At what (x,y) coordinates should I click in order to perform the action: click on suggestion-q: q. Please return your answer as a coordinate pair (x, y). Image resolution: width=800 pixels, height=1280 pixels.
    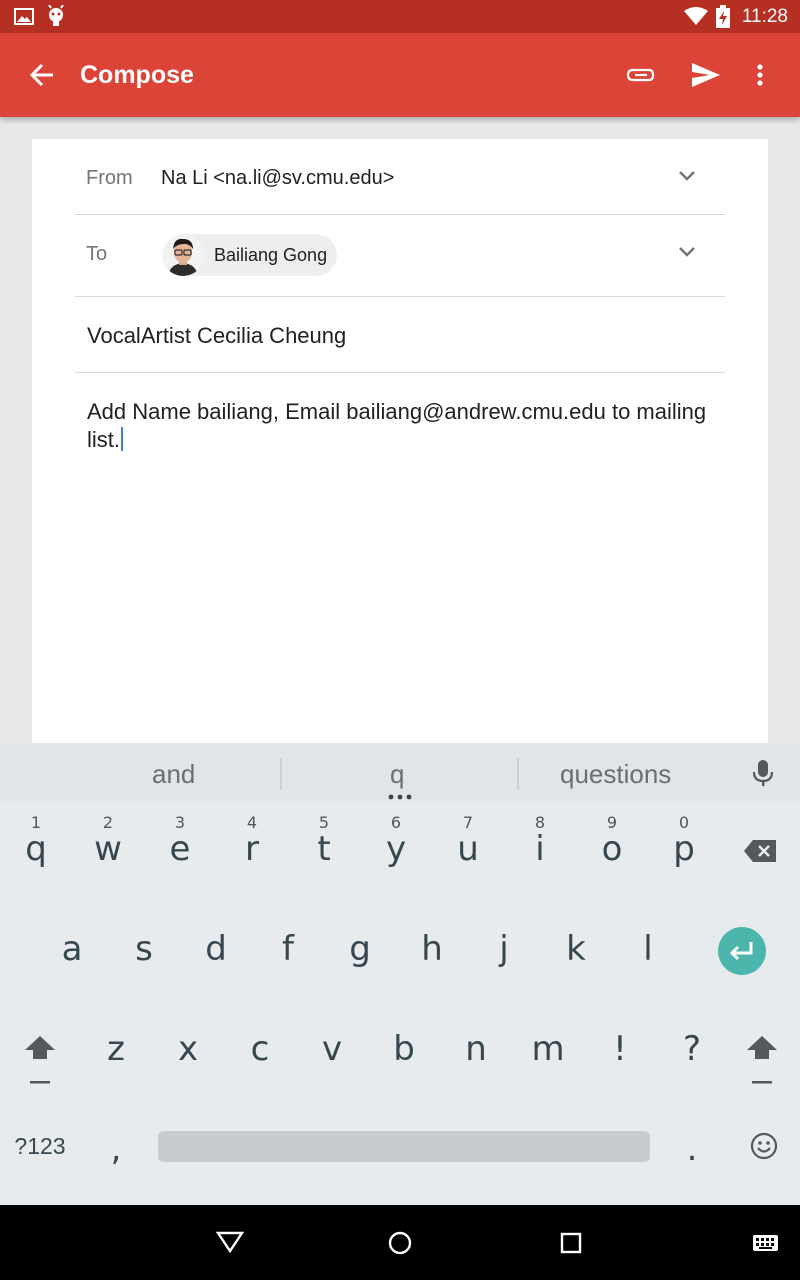
    Looking at the image, I should click on (397, 774).